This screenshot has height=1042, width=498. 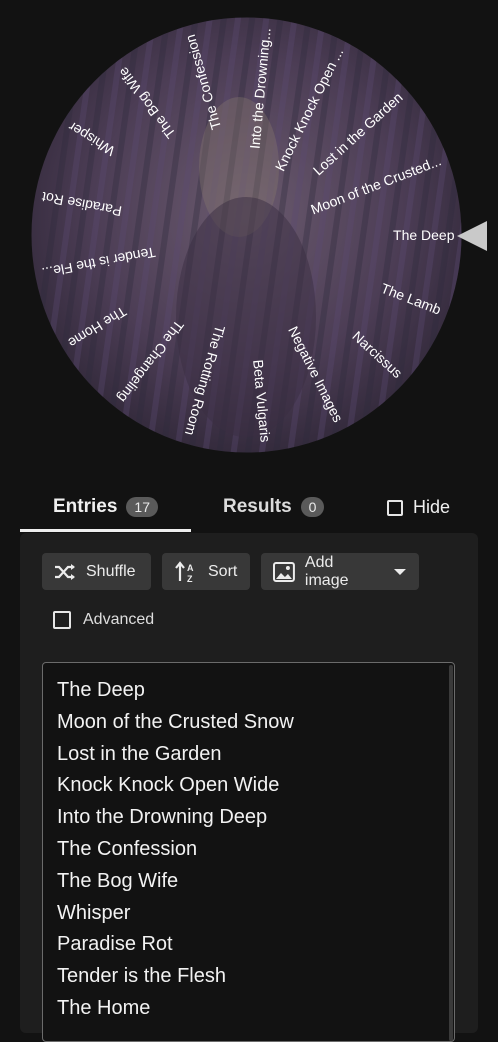 What do you see at coordinates (127, 848) in the screenshot?
I see `entry-line: The Confession` at bounding box center [127, 848].